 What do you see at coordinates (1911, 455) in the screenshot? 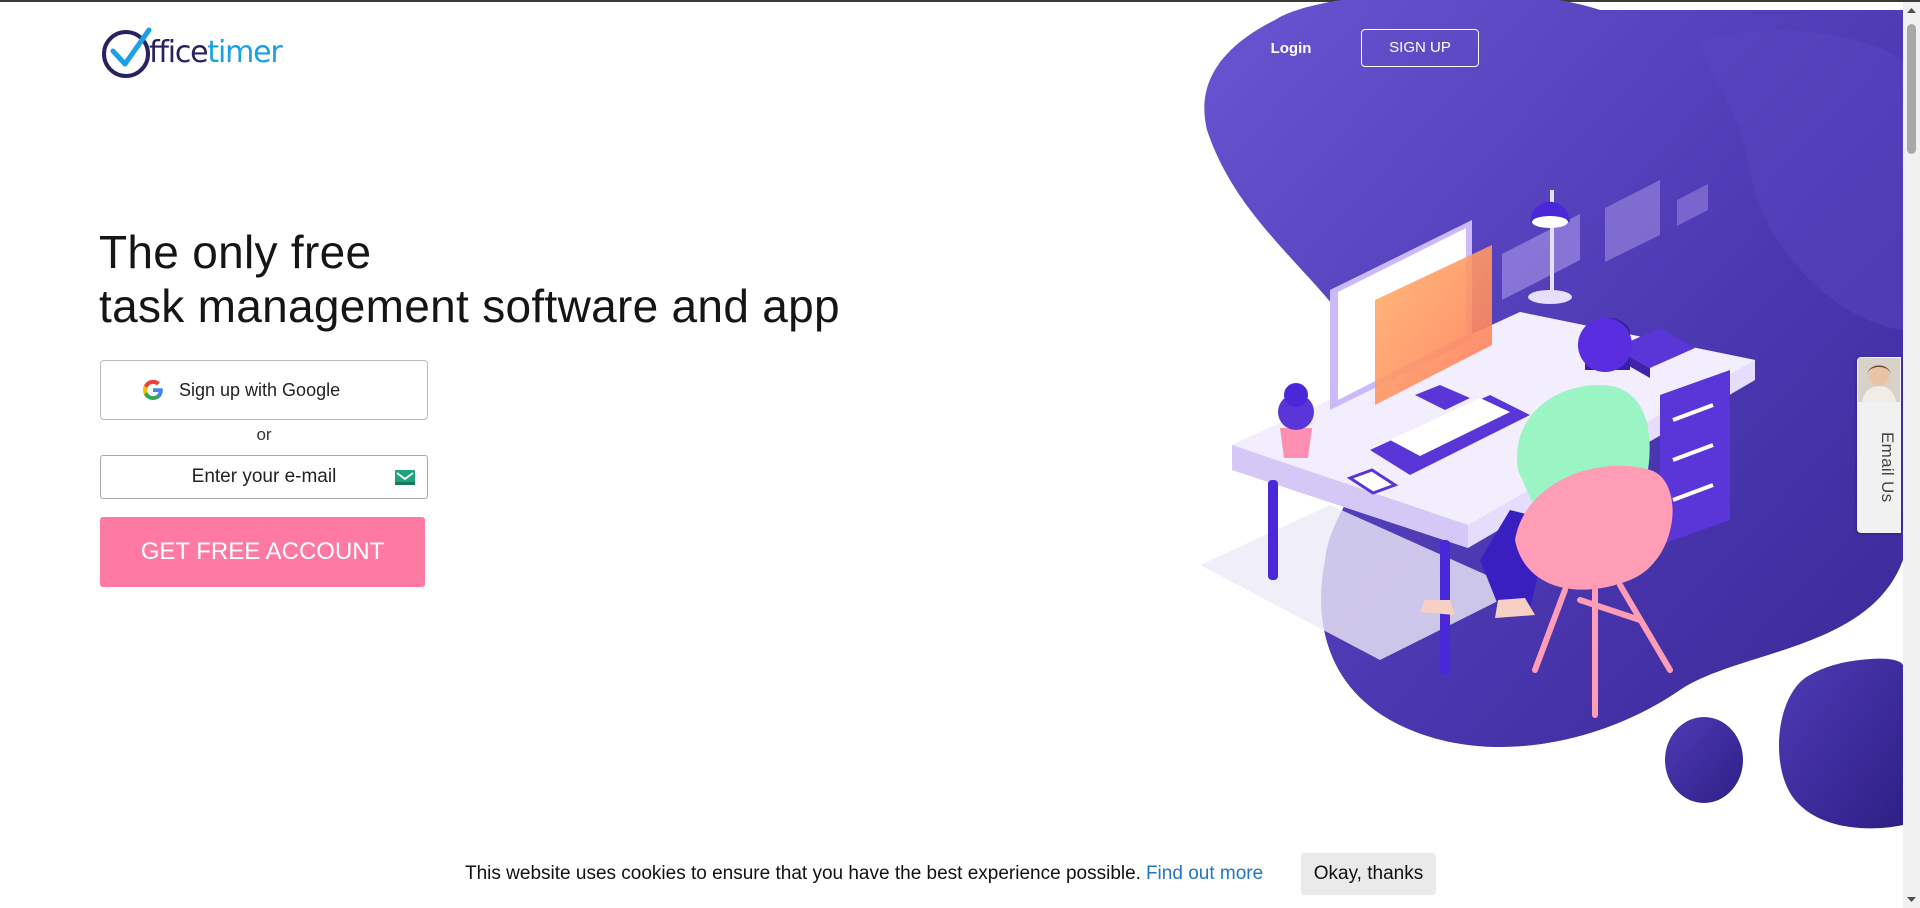
I see `page-scrollbar` at bounding box center [1911, 455].